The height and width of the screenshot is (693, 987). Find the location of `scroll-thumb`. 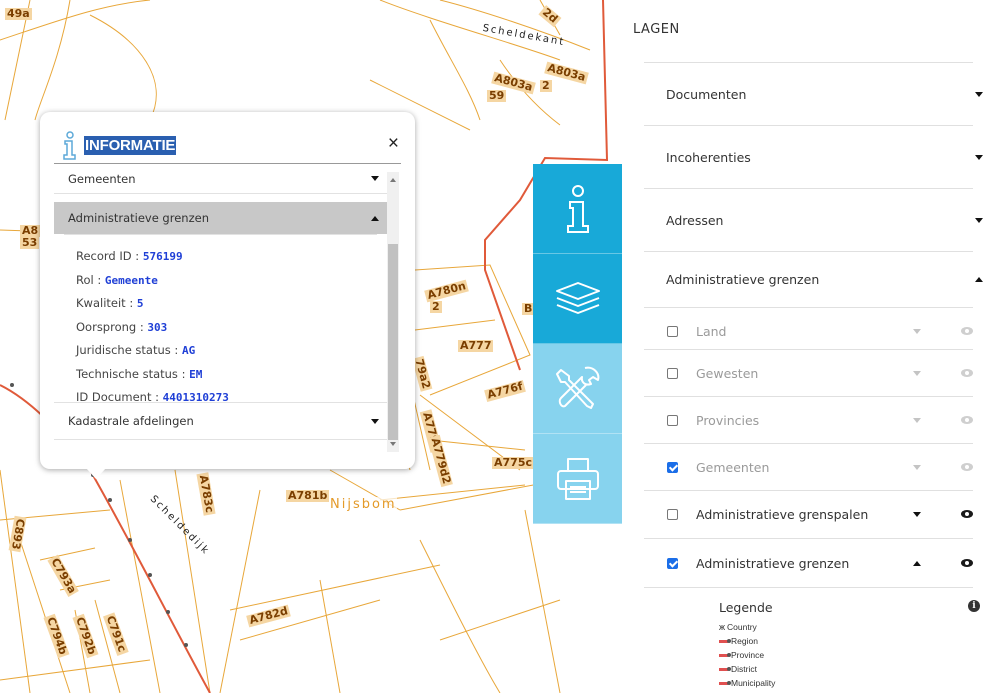

scroll-thumb is located at coordinates (393, 342).